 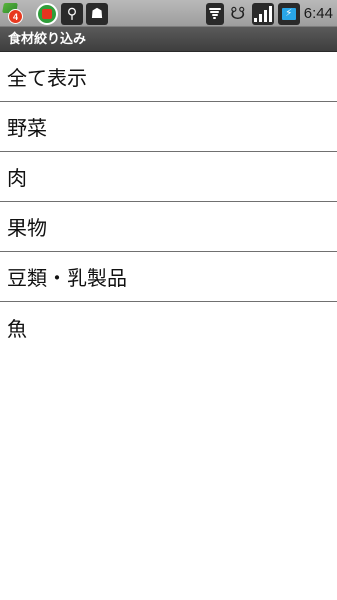 What do you see at coordinates (47, 39) in the screenshot?
I see `page-title: 食材絞り込み` at bounding box center [47, 39].